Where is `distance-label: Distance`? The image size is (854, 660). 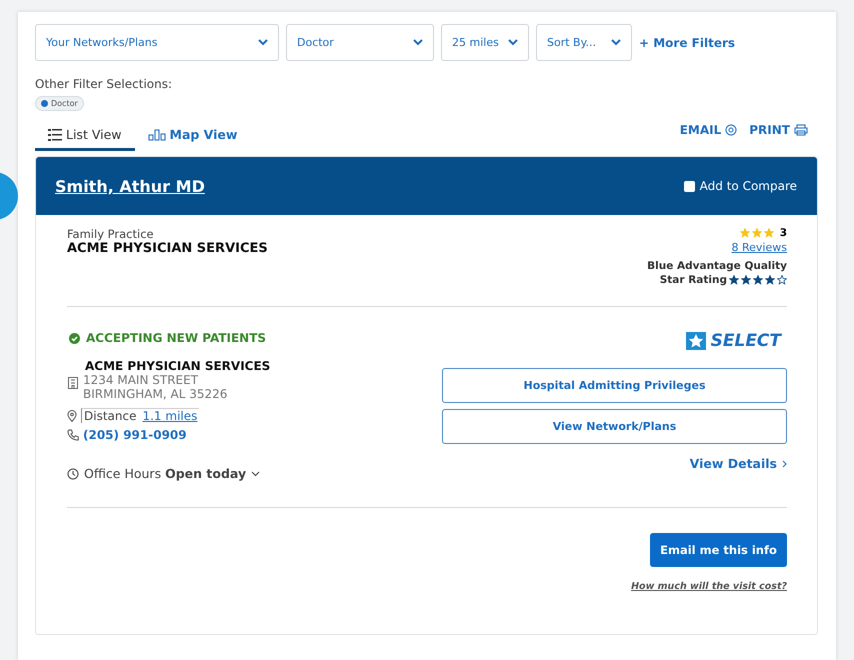 distance-label: Distance is located at coordinates (110, 416).